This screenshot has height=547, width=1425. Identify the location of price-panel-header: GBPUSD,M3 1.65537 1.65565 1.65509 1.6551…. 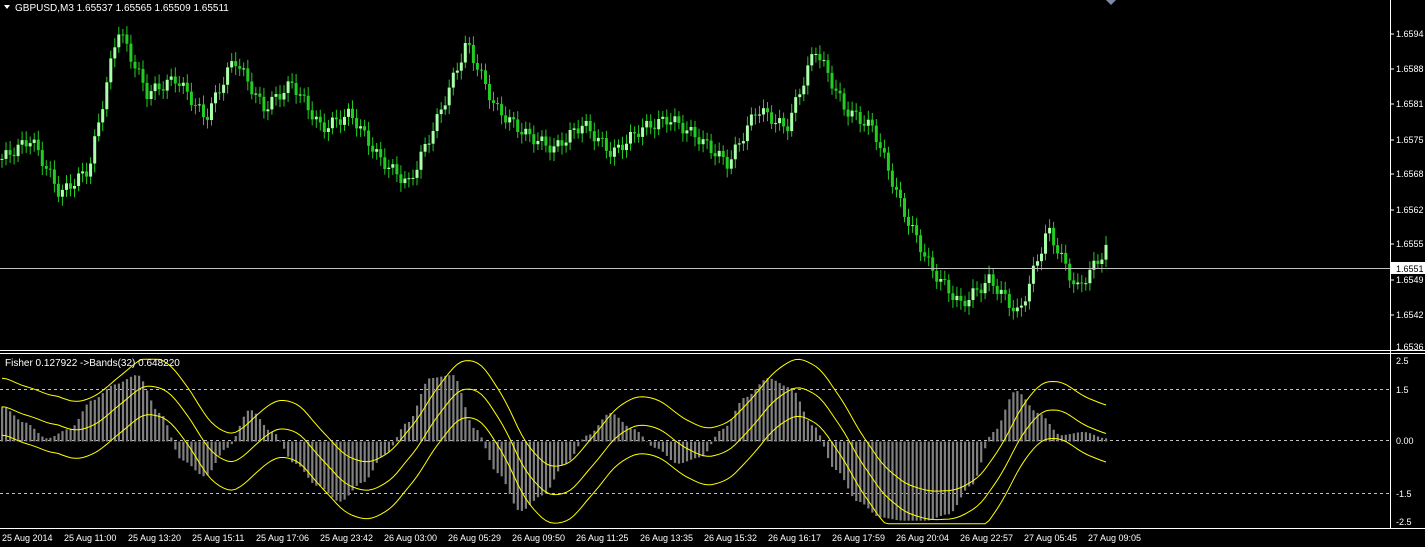
(116, 8).